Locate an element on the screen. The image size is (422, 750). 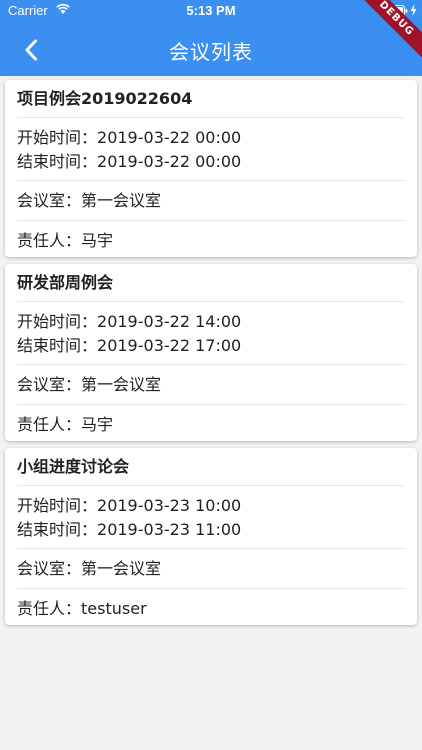
start-time-line: 开始时间：2019-03-22 00:00 is located at coordinates (211, 138).